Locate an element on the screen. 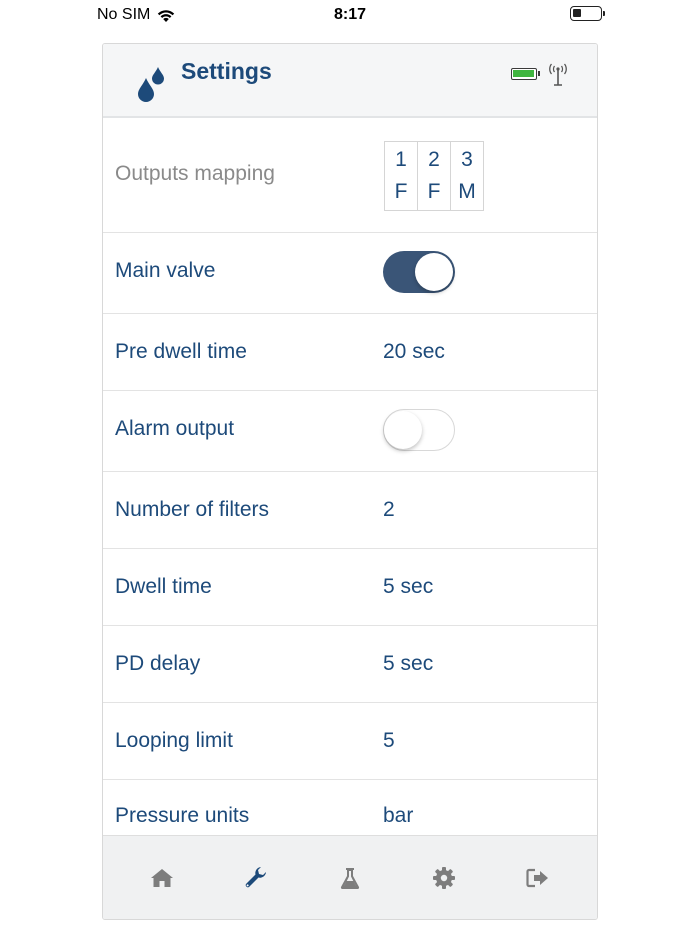  page-title: Settings is located at coordinates (226, 71).